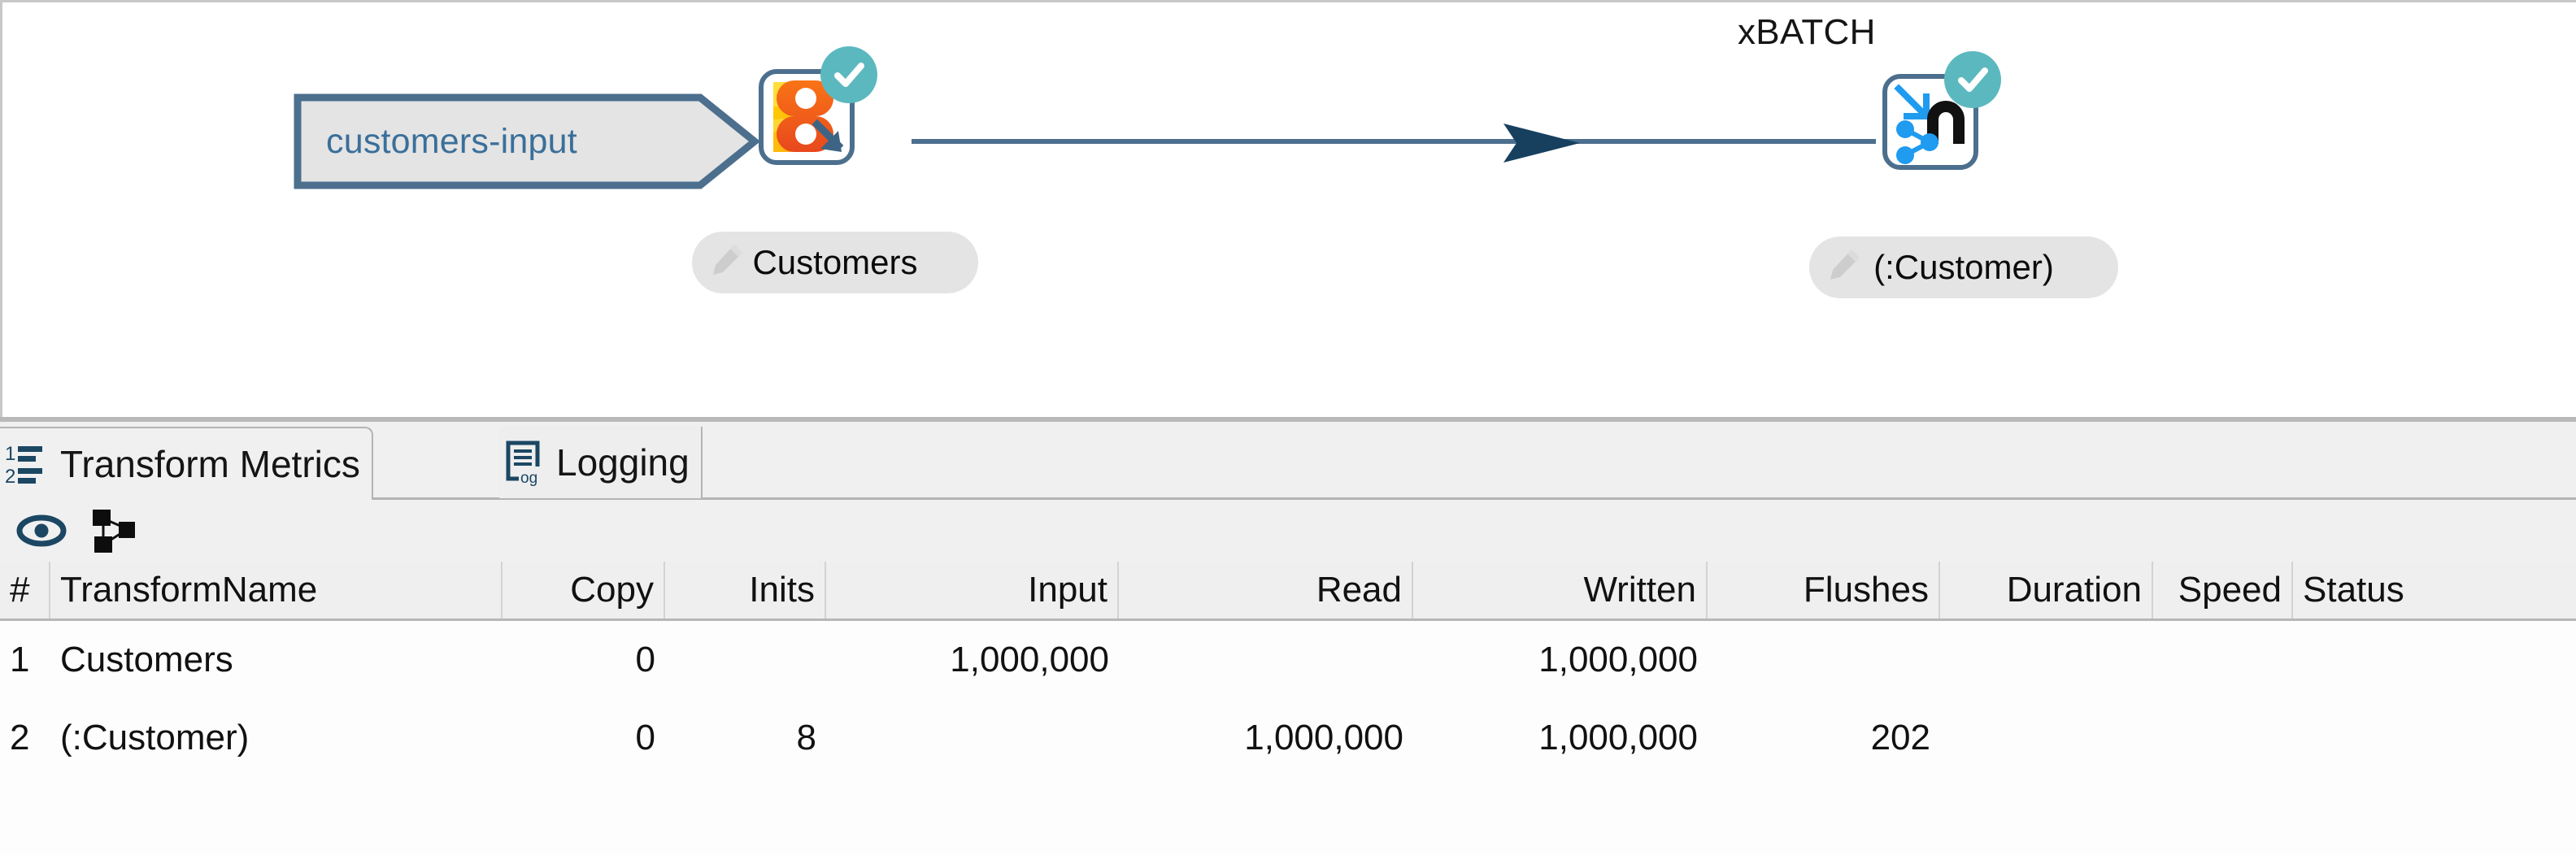 This screenshot has width=2576, height=855. I want to click on cell-flushes, so click(1824, 660).